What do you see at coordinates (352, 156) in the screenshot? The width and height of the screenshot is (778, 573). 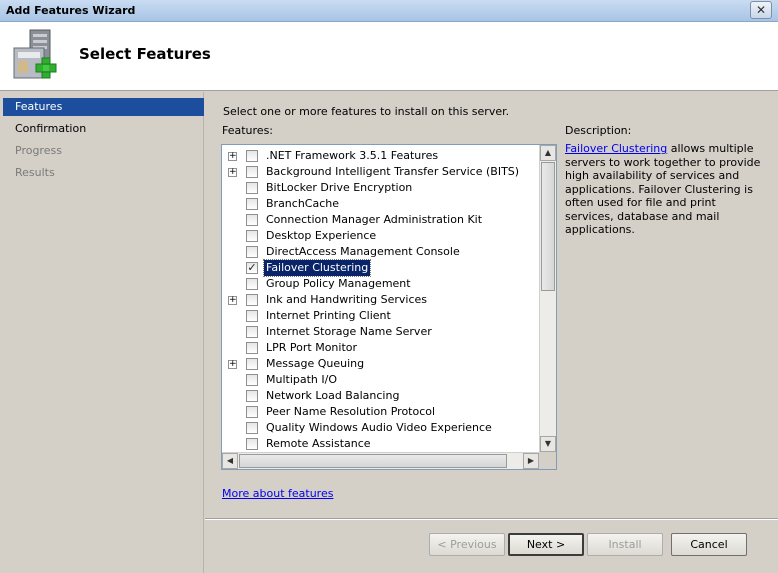 I see `feature-label: .NET Framework 3.5.1 Features` at bounding box center [352, 156].